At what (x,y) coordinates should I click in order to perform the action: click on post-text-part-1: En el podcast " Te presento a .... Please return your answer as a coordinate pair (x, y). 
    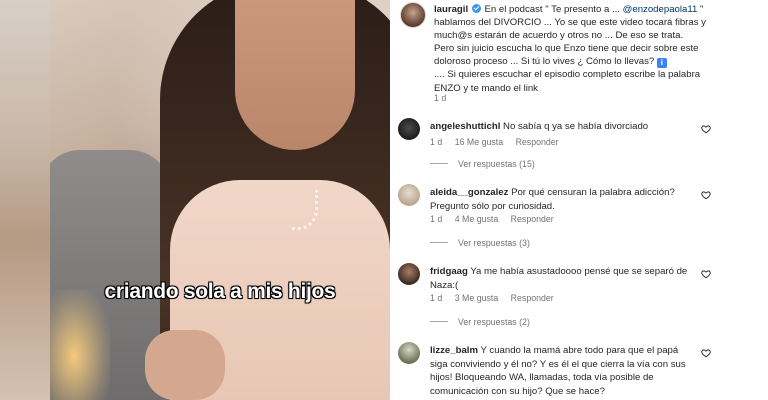
    Looking at the image, I should click on (553, 9).